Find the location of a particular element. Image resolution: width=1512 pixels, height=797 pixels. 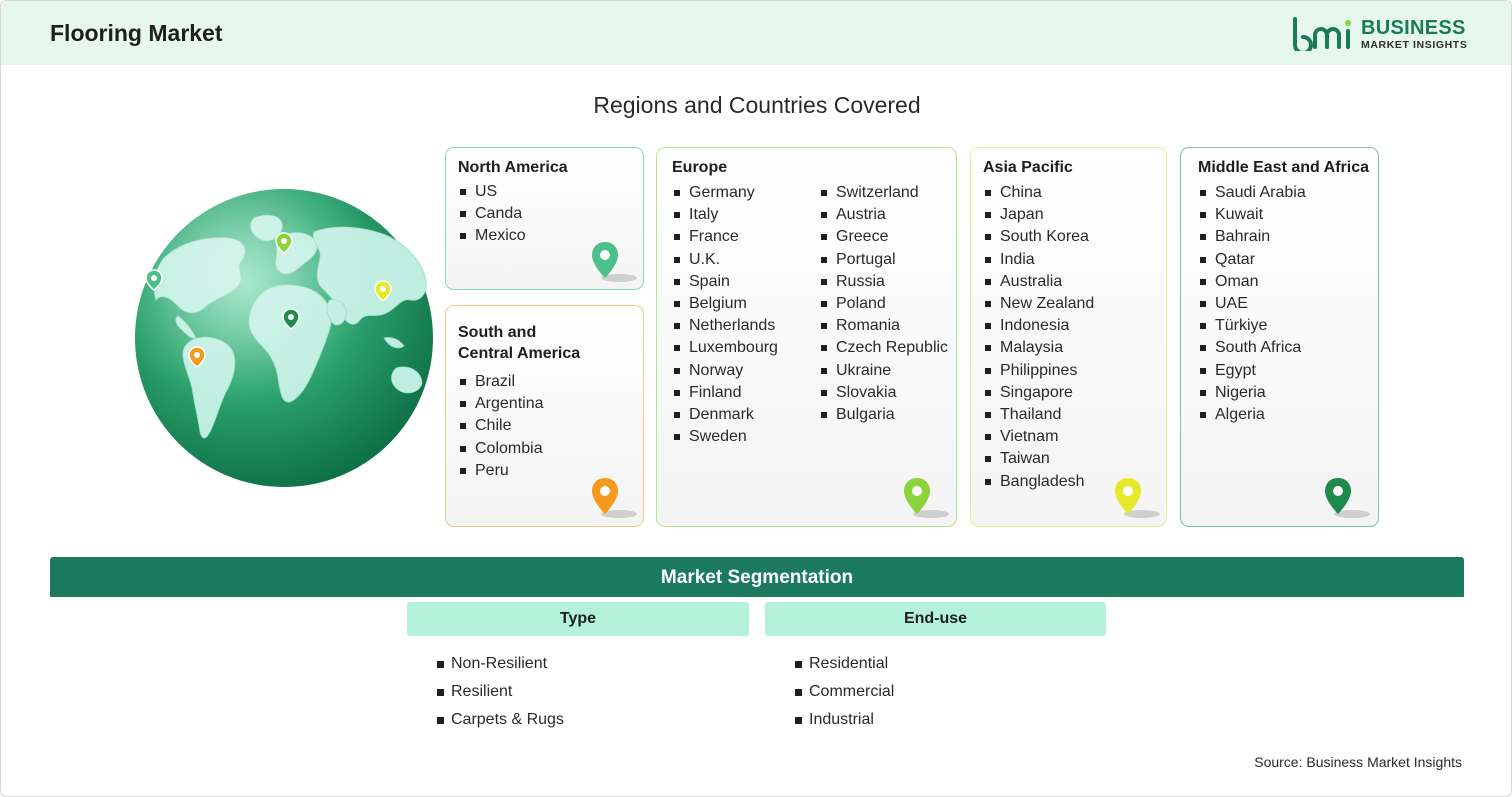

market-segmentation-banner: Market Segmentation is located at coordinates (757, 577).